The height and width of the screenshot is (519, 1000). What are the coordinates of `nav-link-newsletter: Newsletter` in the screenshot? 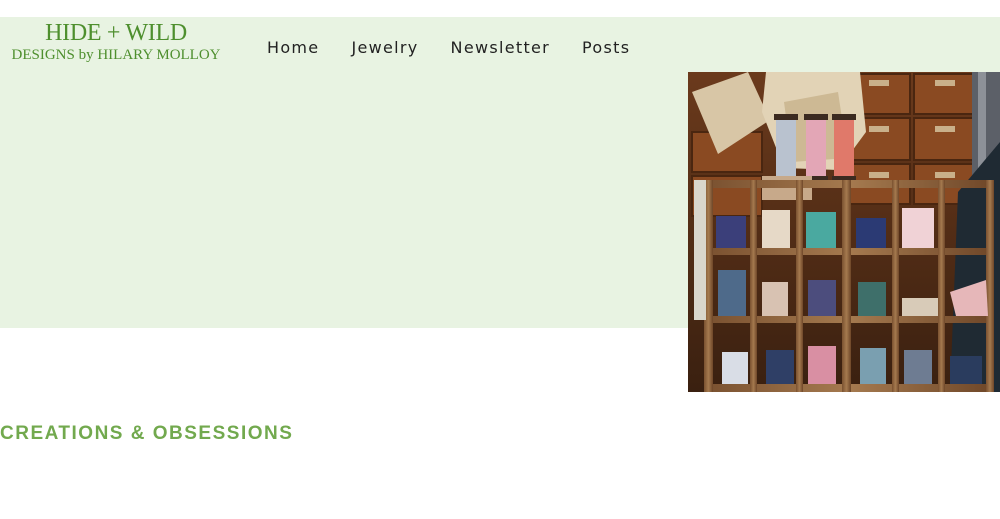 It's located at (501, 47).